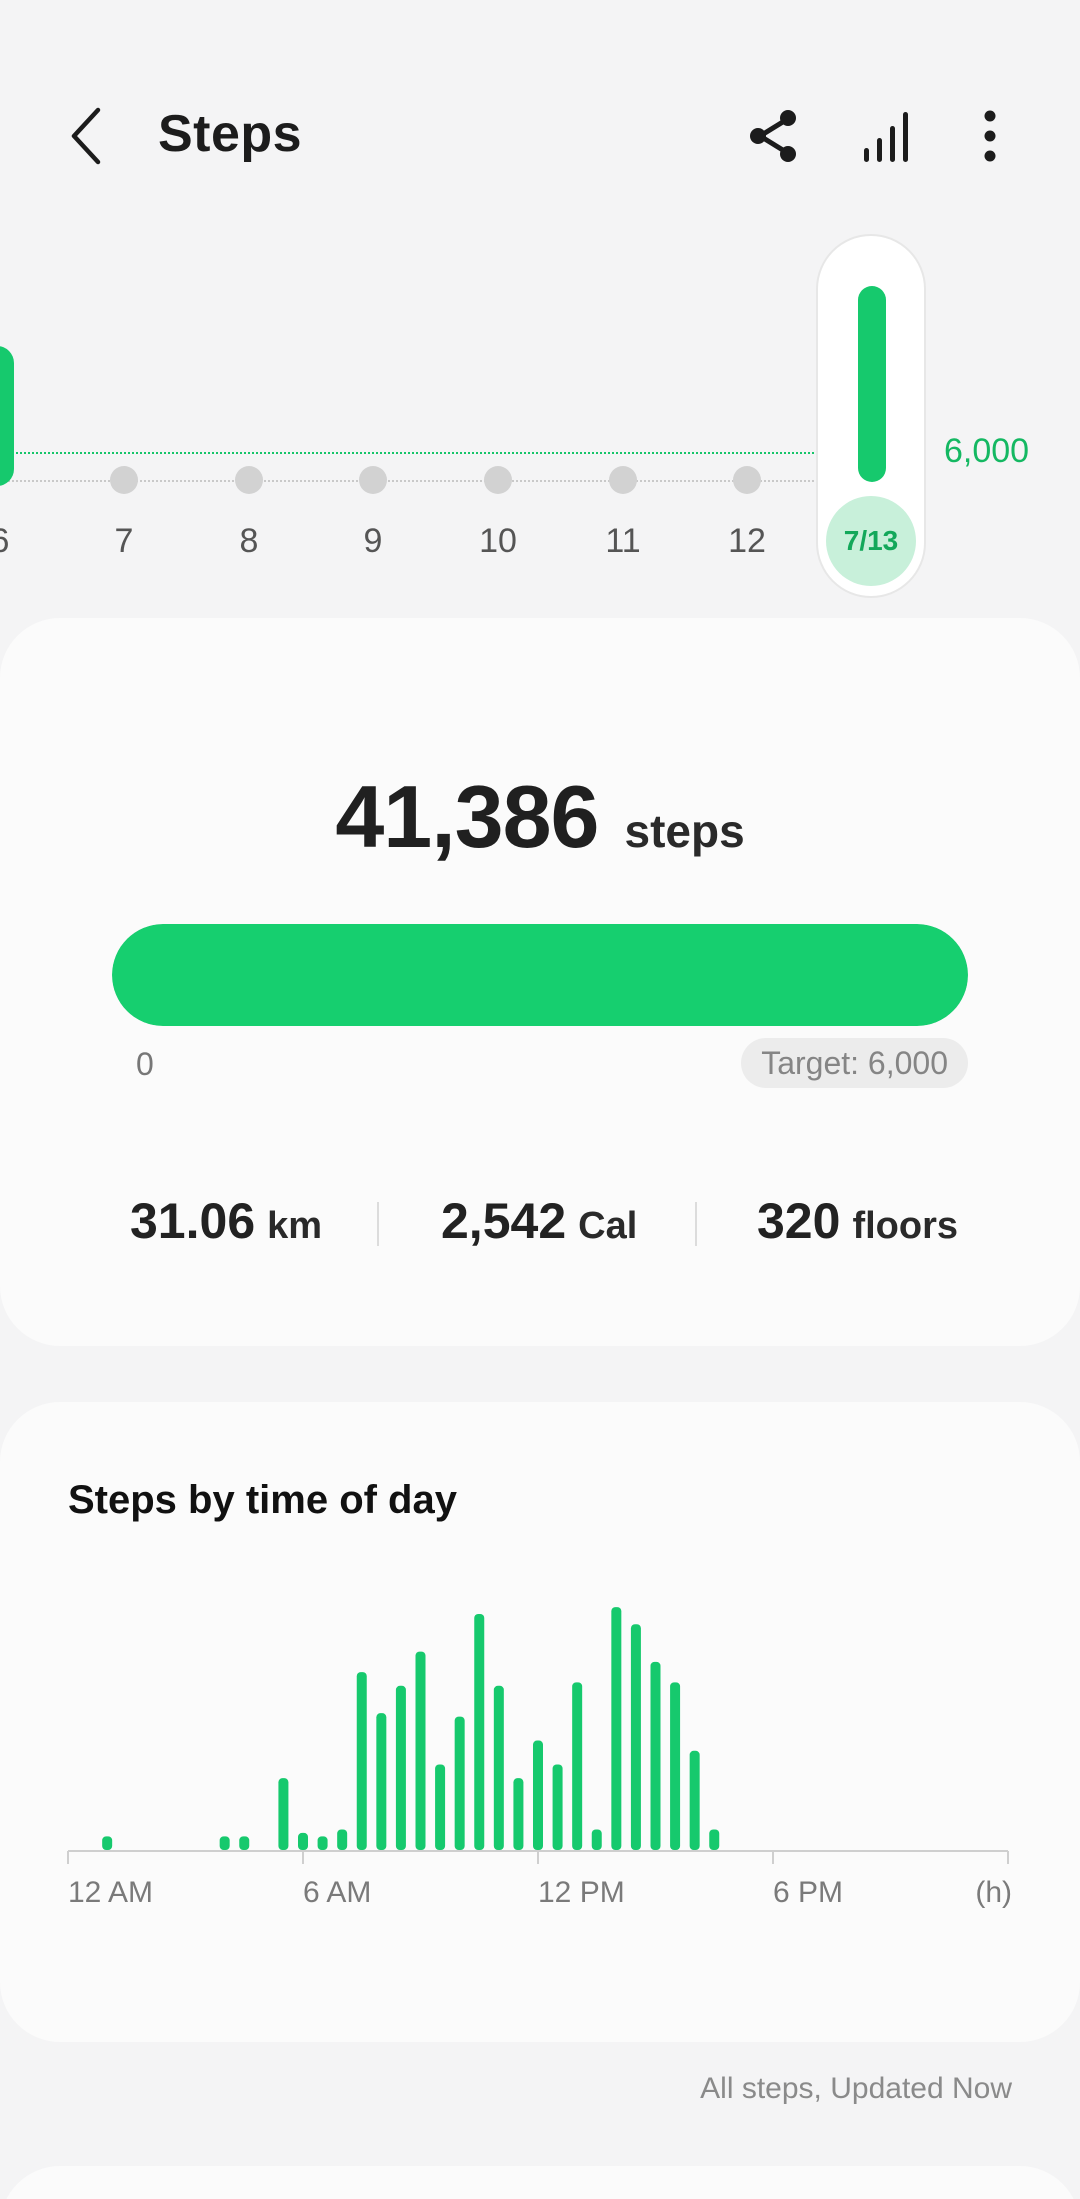 This screenshot has height=2199, width=1080. Describe the element at coordinates (581, 1892) in the screenshot. I see `x-tick-label: 12 PM` at that location.